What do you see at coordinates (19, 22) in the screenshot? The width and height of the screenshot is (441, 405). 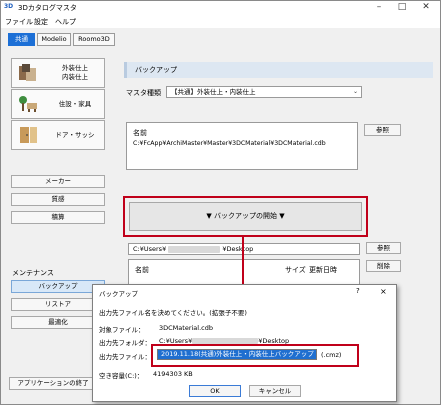 I see `menu-file: ファイル` at bounding box center [19, 22].